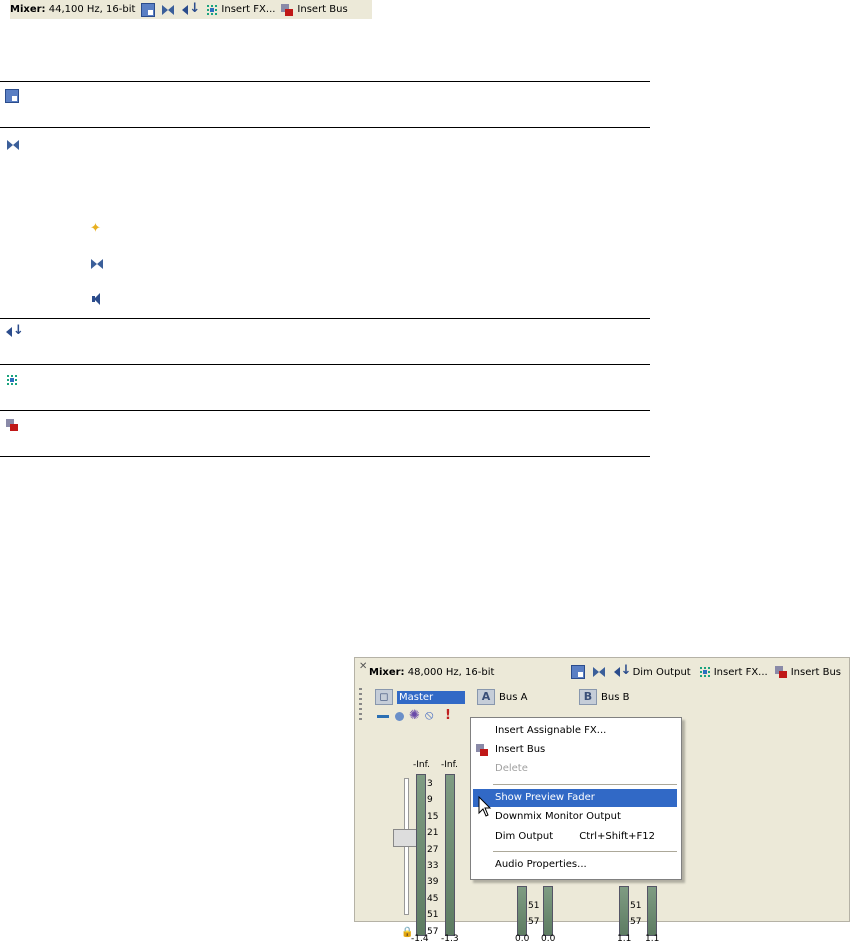 This screenshot has height=944, width=850. What do you see at coordinates (96, 229) in the screenshot?
I see `preview-fader-icon` at bounding box center [96, 229].